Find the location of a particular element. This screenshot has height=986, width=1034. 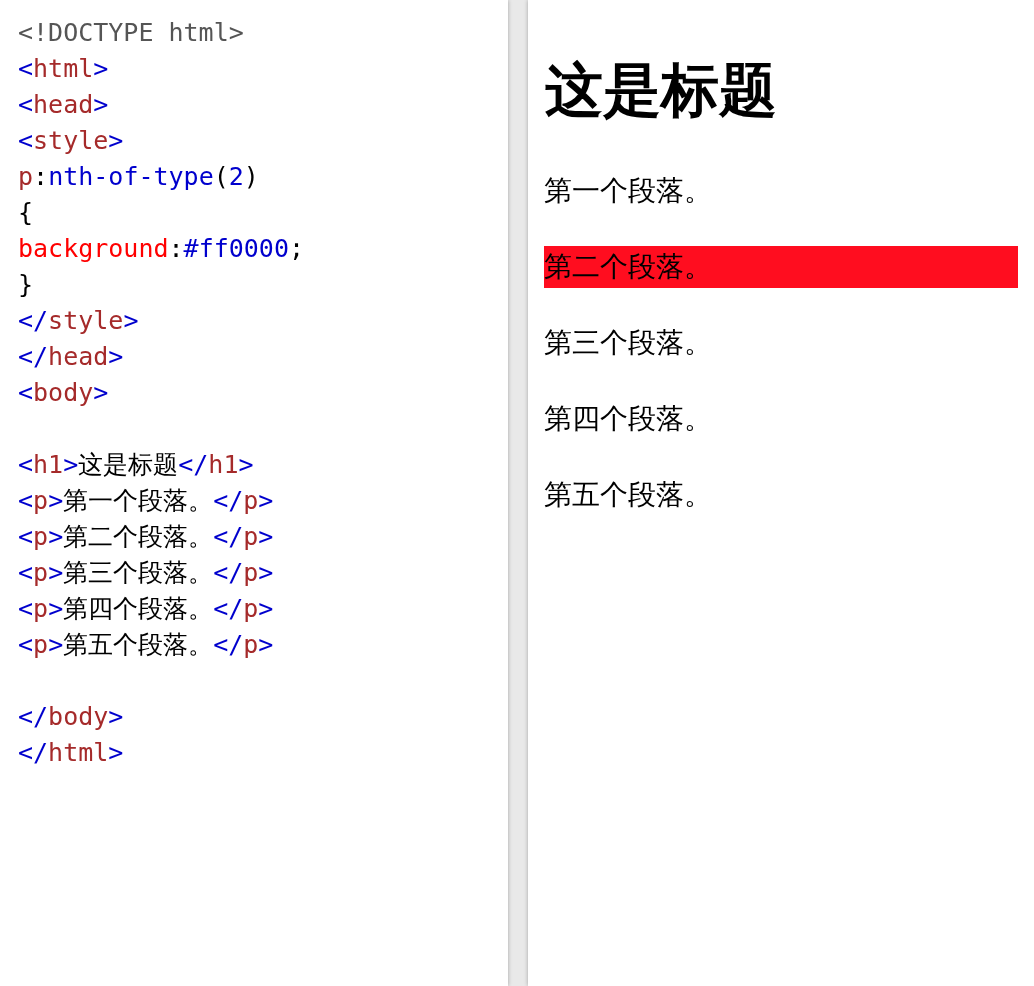

preview-paragraph: 第二个段落。 is located at coordinates (781, 267).